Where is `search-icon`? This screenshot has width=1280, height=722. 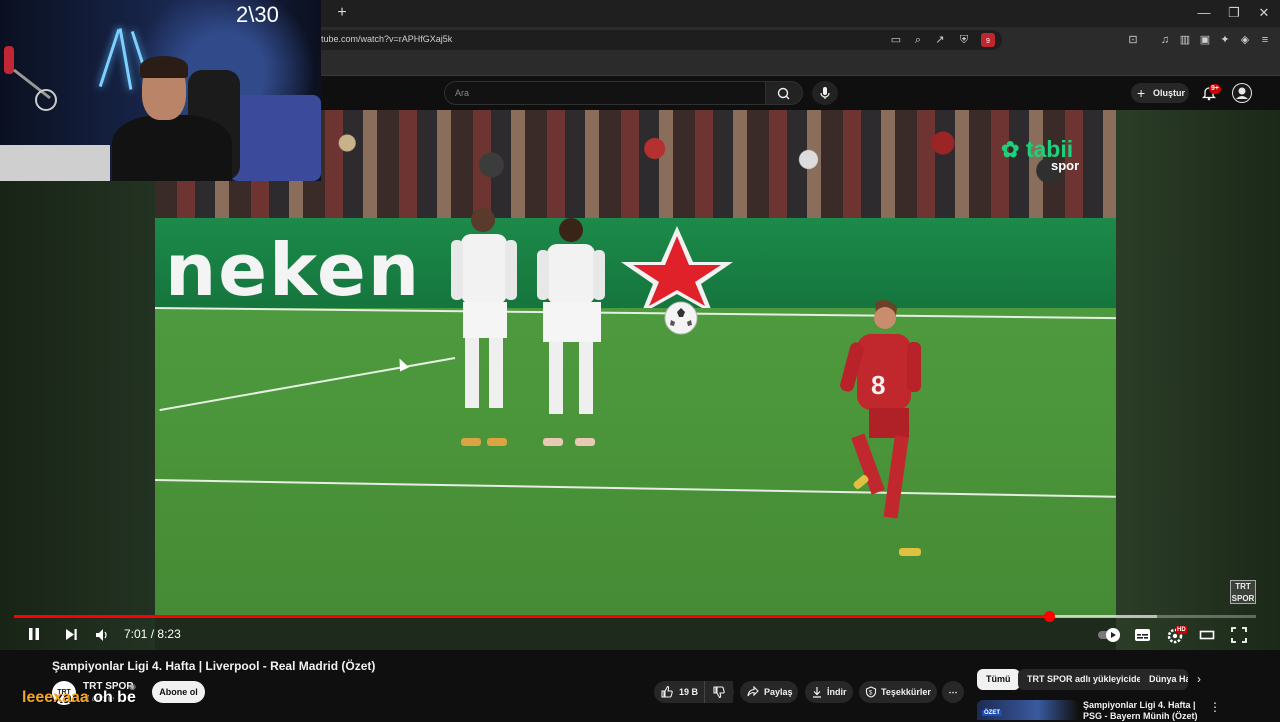 search-icon is located at coordinates (783, 93).